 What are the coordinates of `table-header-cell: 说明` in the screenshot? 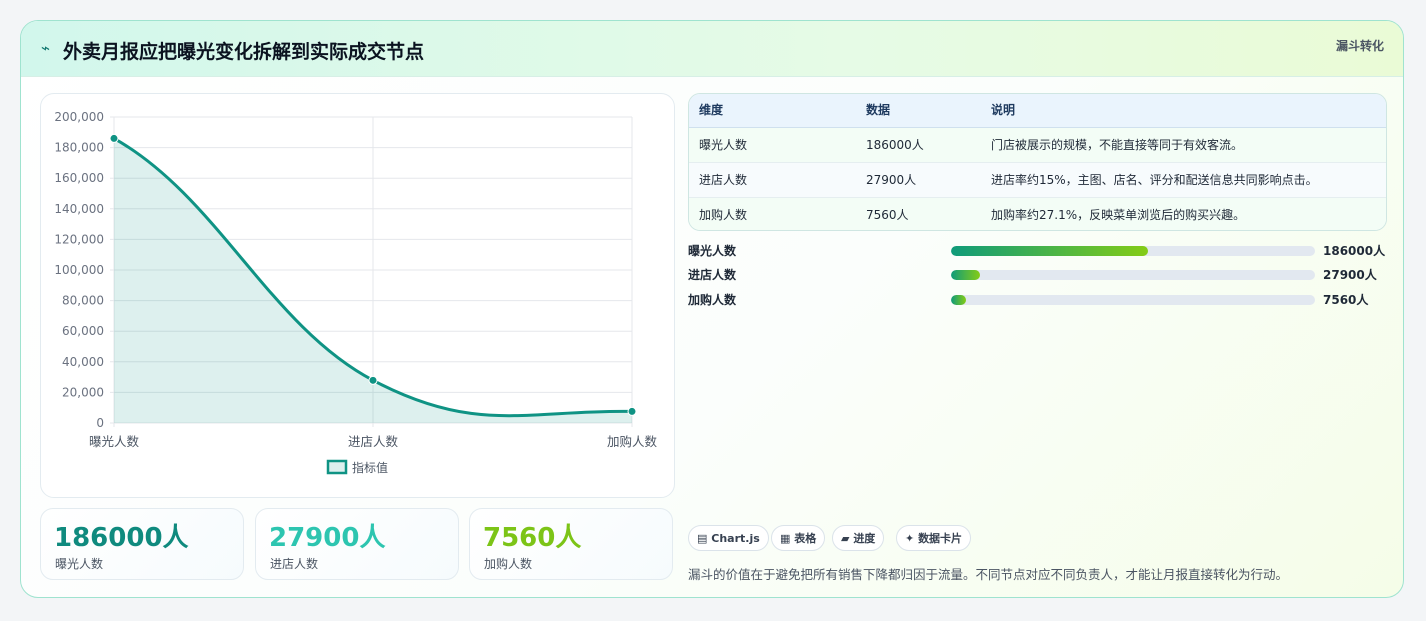 It's located at (1003, 110).